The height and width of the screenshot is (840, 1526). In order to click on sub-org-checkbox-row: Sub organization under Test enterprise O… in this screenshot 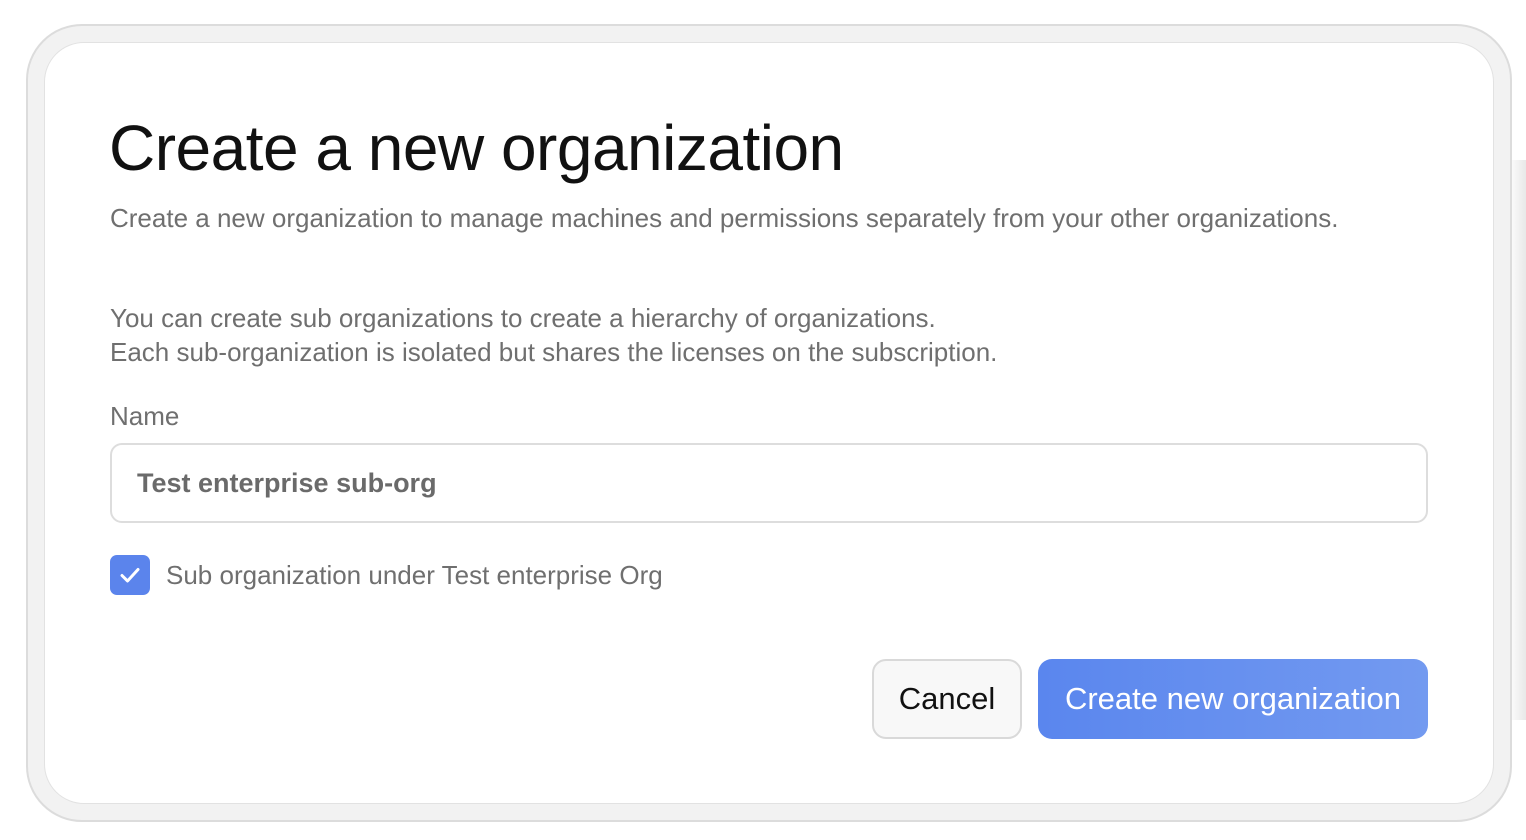, I will do `click(386, 575)`.